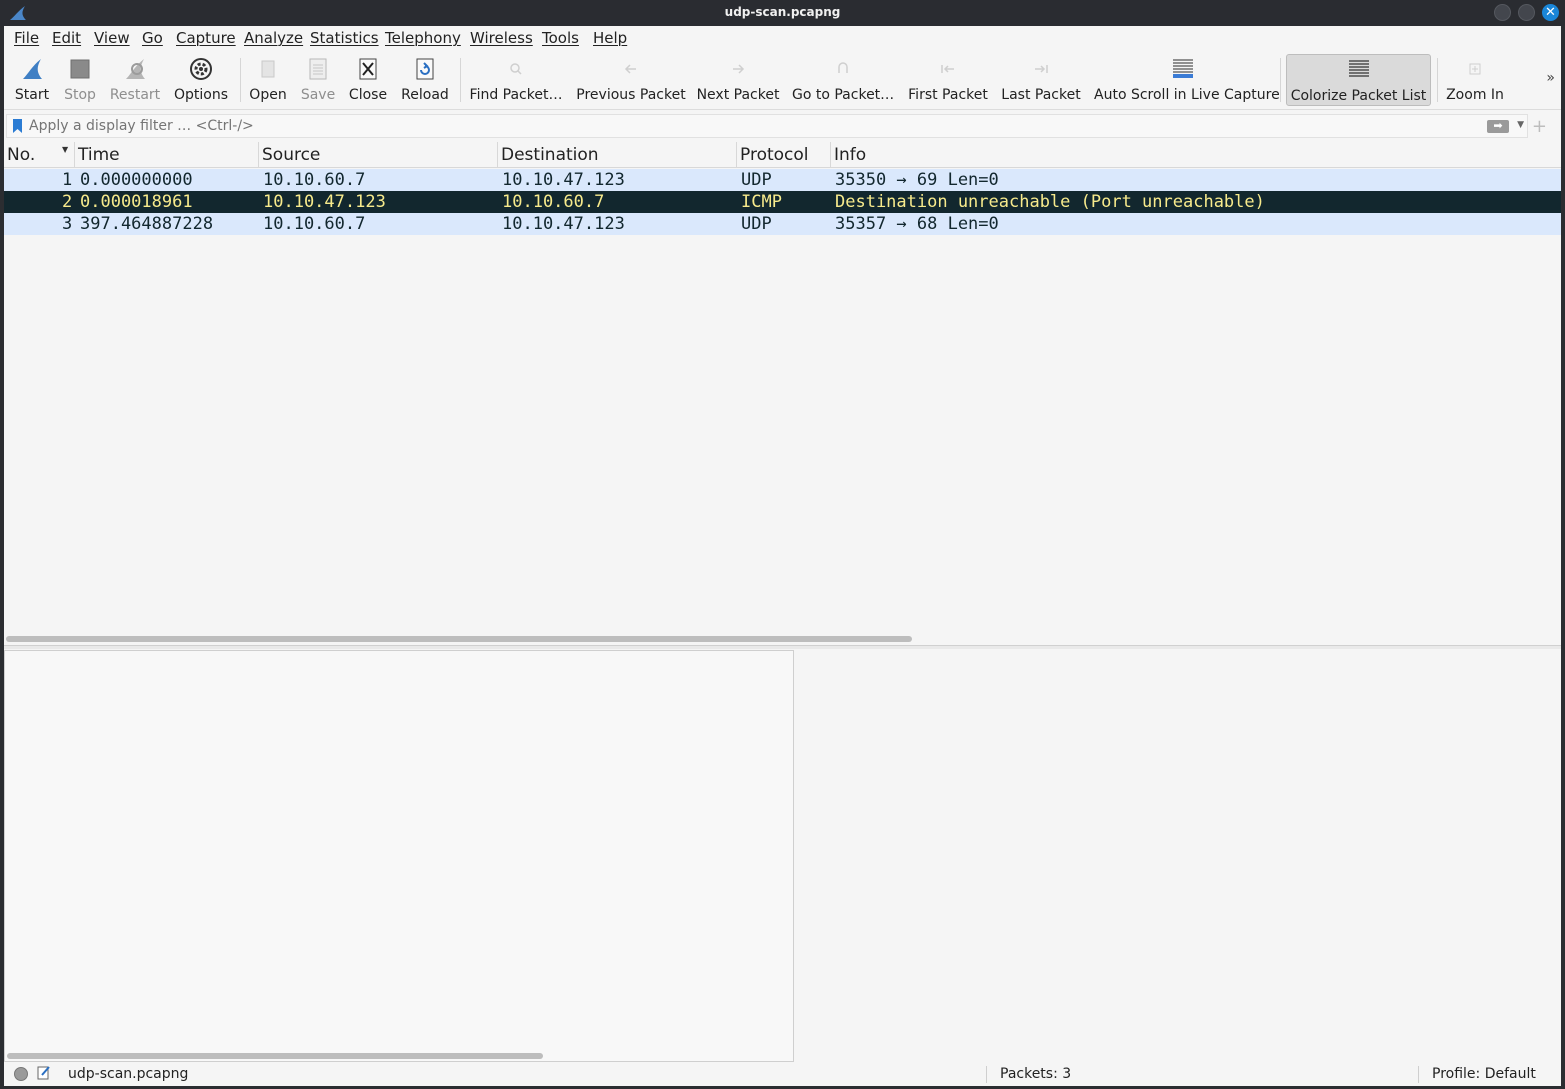  I want to click on apply-filter-arrow-icon: ➡, so click(1498, 126).